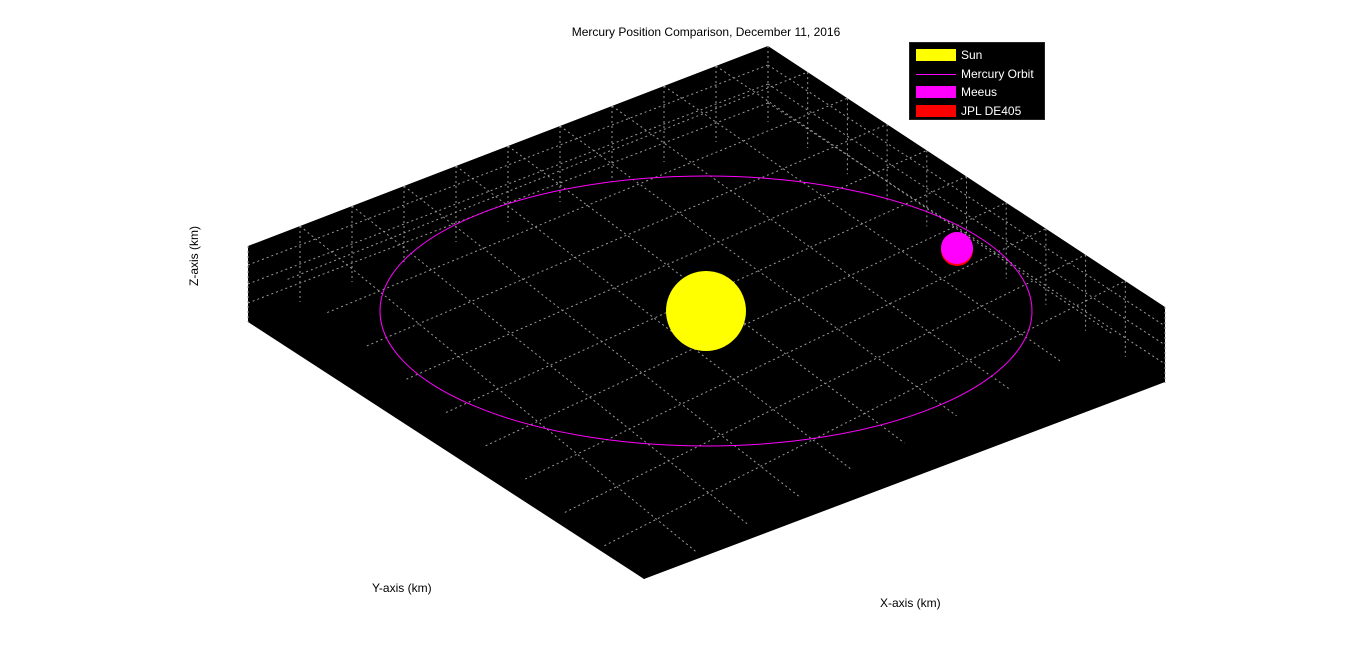 The width and height of the screenshot is (1366, 651). Describe the element at coordinates (402, 588) in the screenshot. I see `y-axis-label: Y-axis (km)` at that location.